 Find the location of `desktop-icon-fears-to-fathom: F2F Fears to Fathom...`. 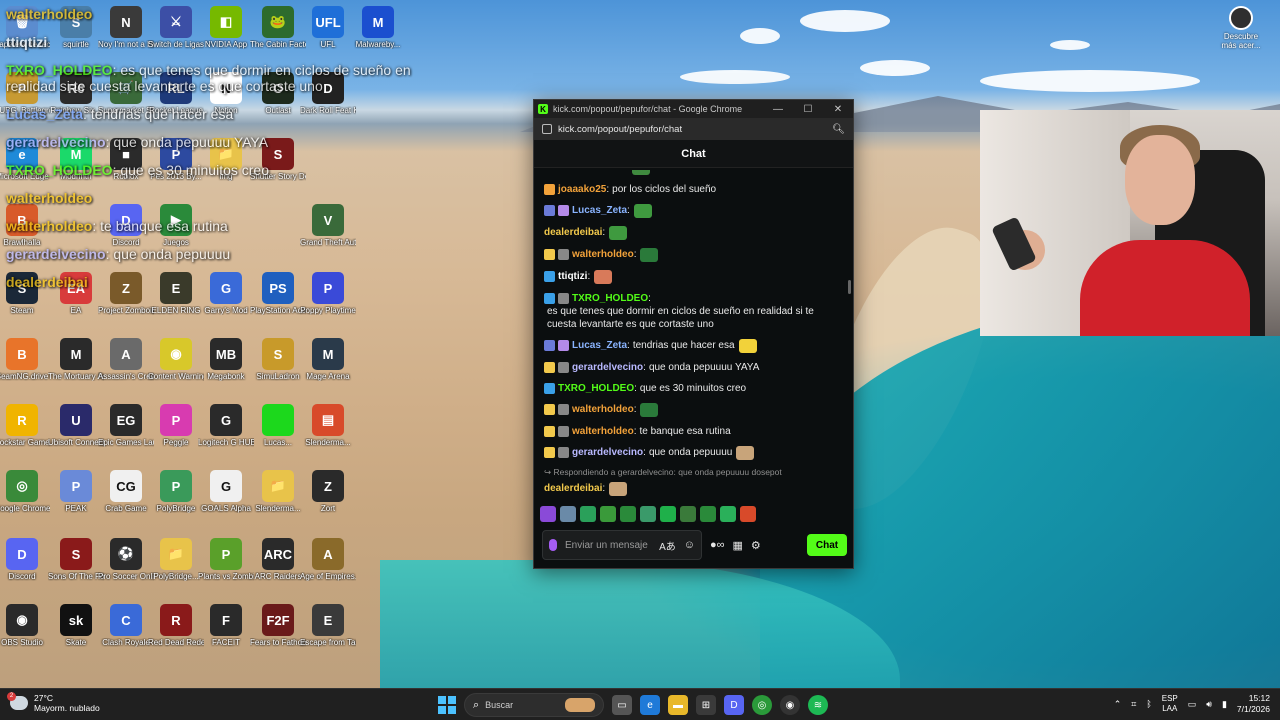

desktop-icon-fears-to-fathom: F2F Fears to Fathom... is located at coordinates (278, 625).